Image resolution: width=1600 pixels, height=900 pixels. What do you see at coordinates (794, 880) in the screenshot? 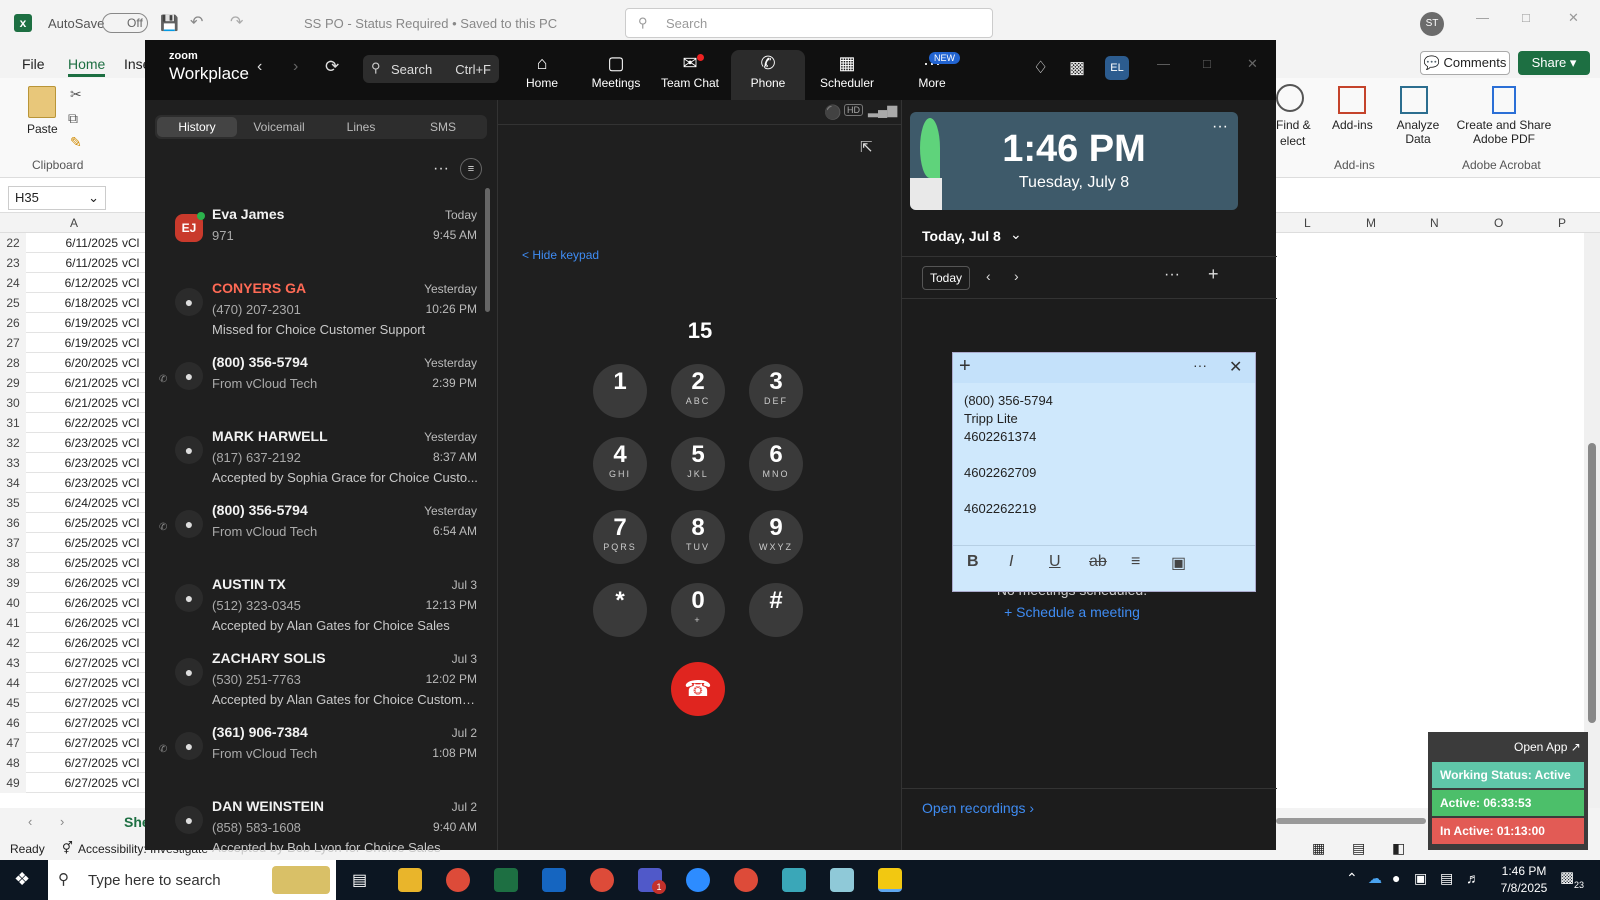
I see `app-icon` at bounding box center [794, 880].